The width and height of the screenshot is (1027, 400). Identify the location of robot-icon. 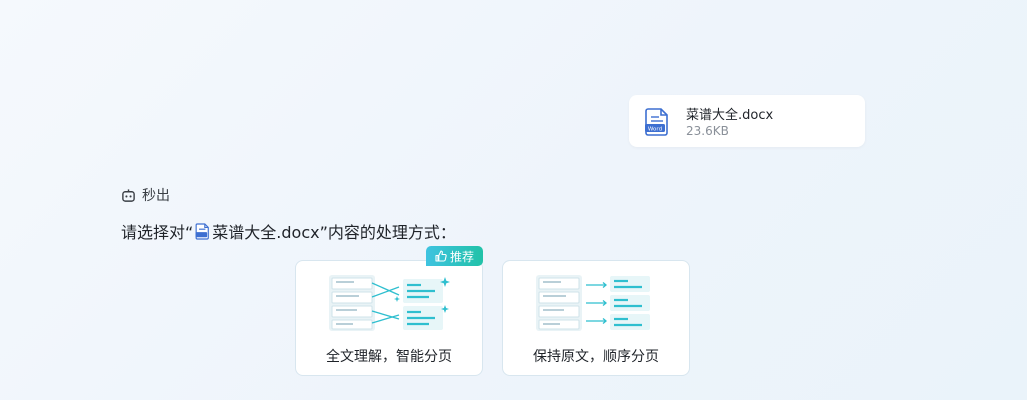
(128, 195).